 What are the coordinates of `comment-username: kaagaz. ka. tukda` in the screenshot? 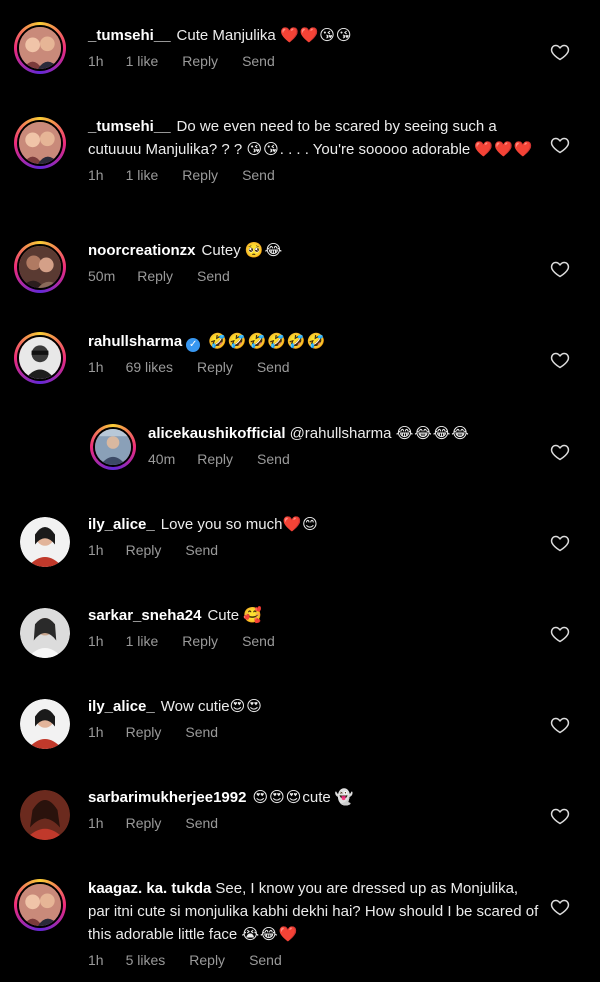 It's located at (149, 888).